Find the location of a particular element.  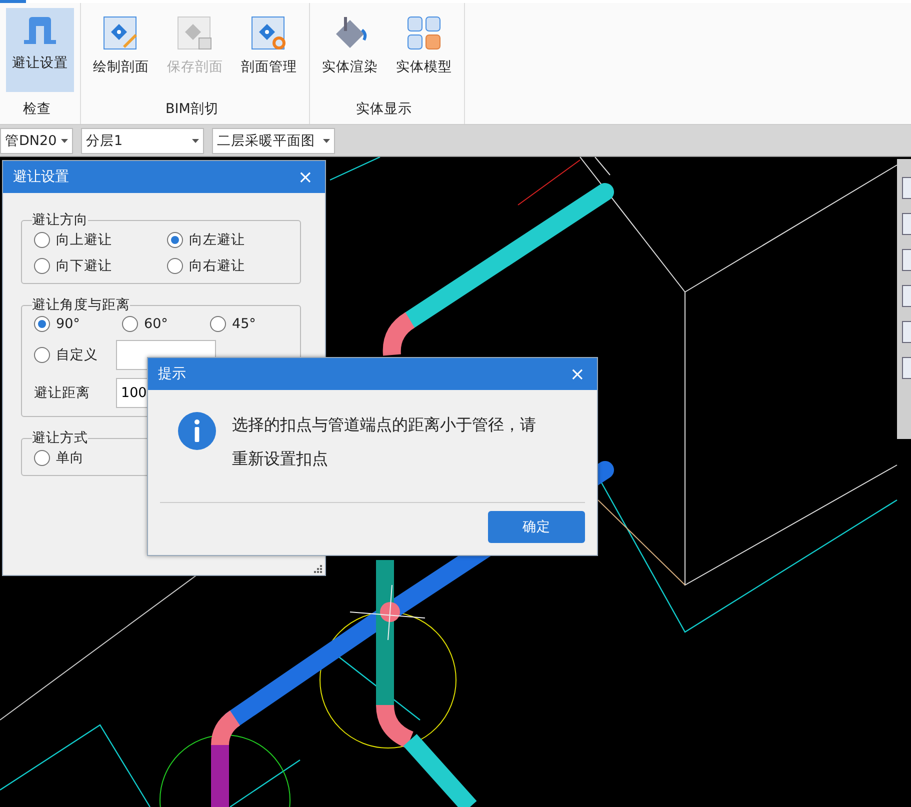

ribbon-button: 绘制剖面 is located at coordinates (121, 50).